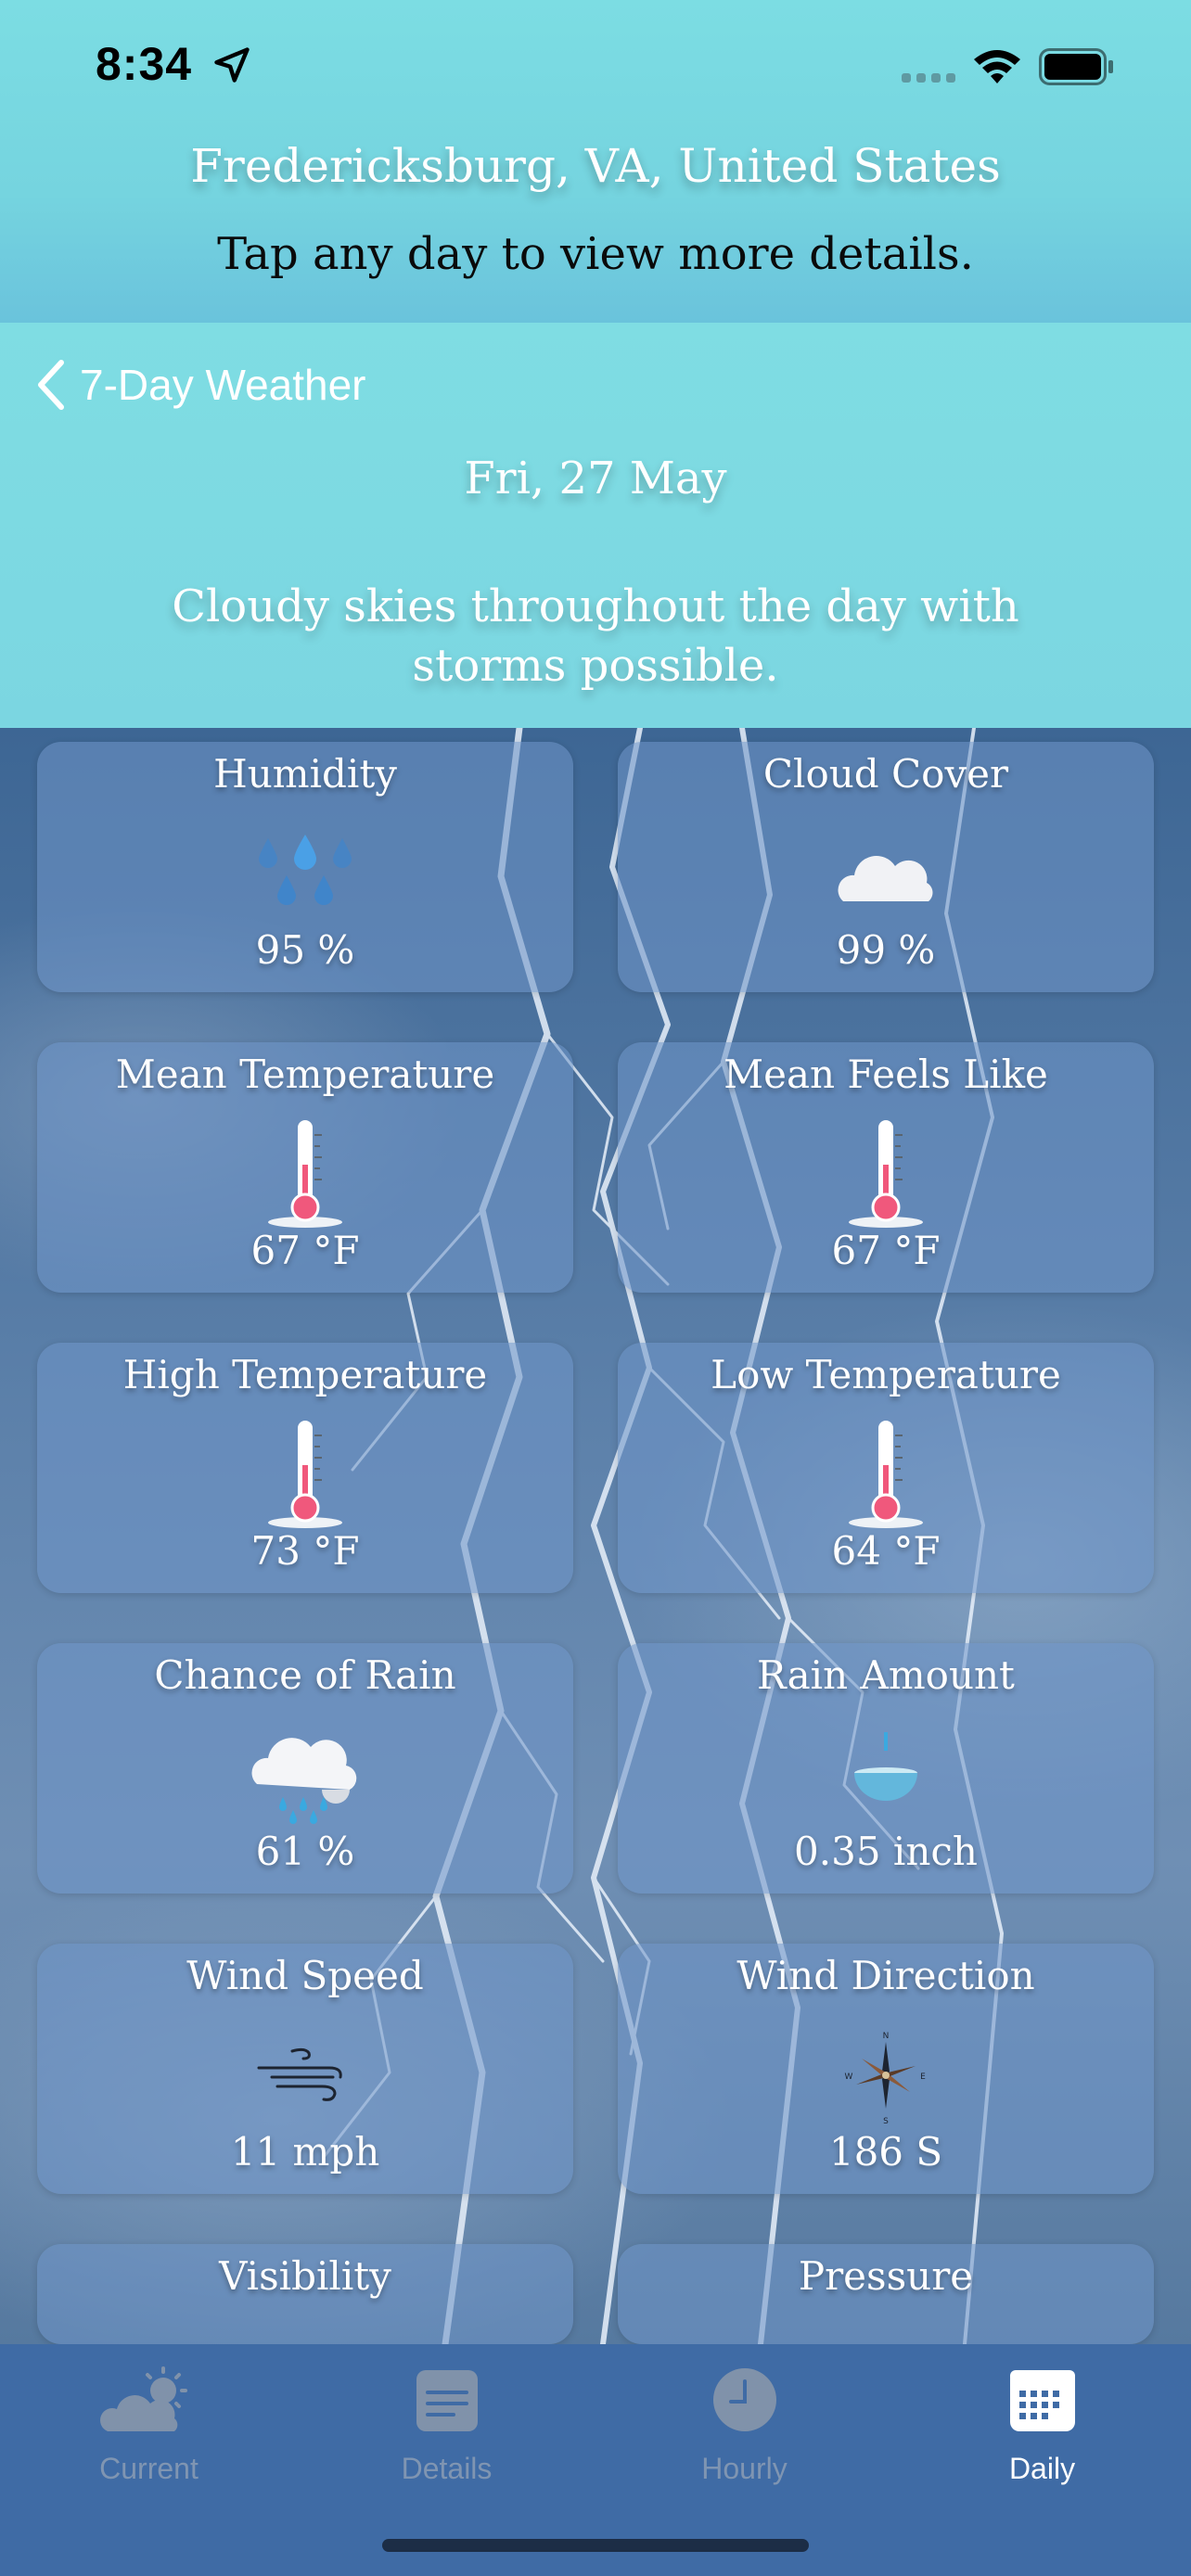  Describe the element at coordinates (305, 2276) in the screenshot. I see `card-title: Visibility` at that location.